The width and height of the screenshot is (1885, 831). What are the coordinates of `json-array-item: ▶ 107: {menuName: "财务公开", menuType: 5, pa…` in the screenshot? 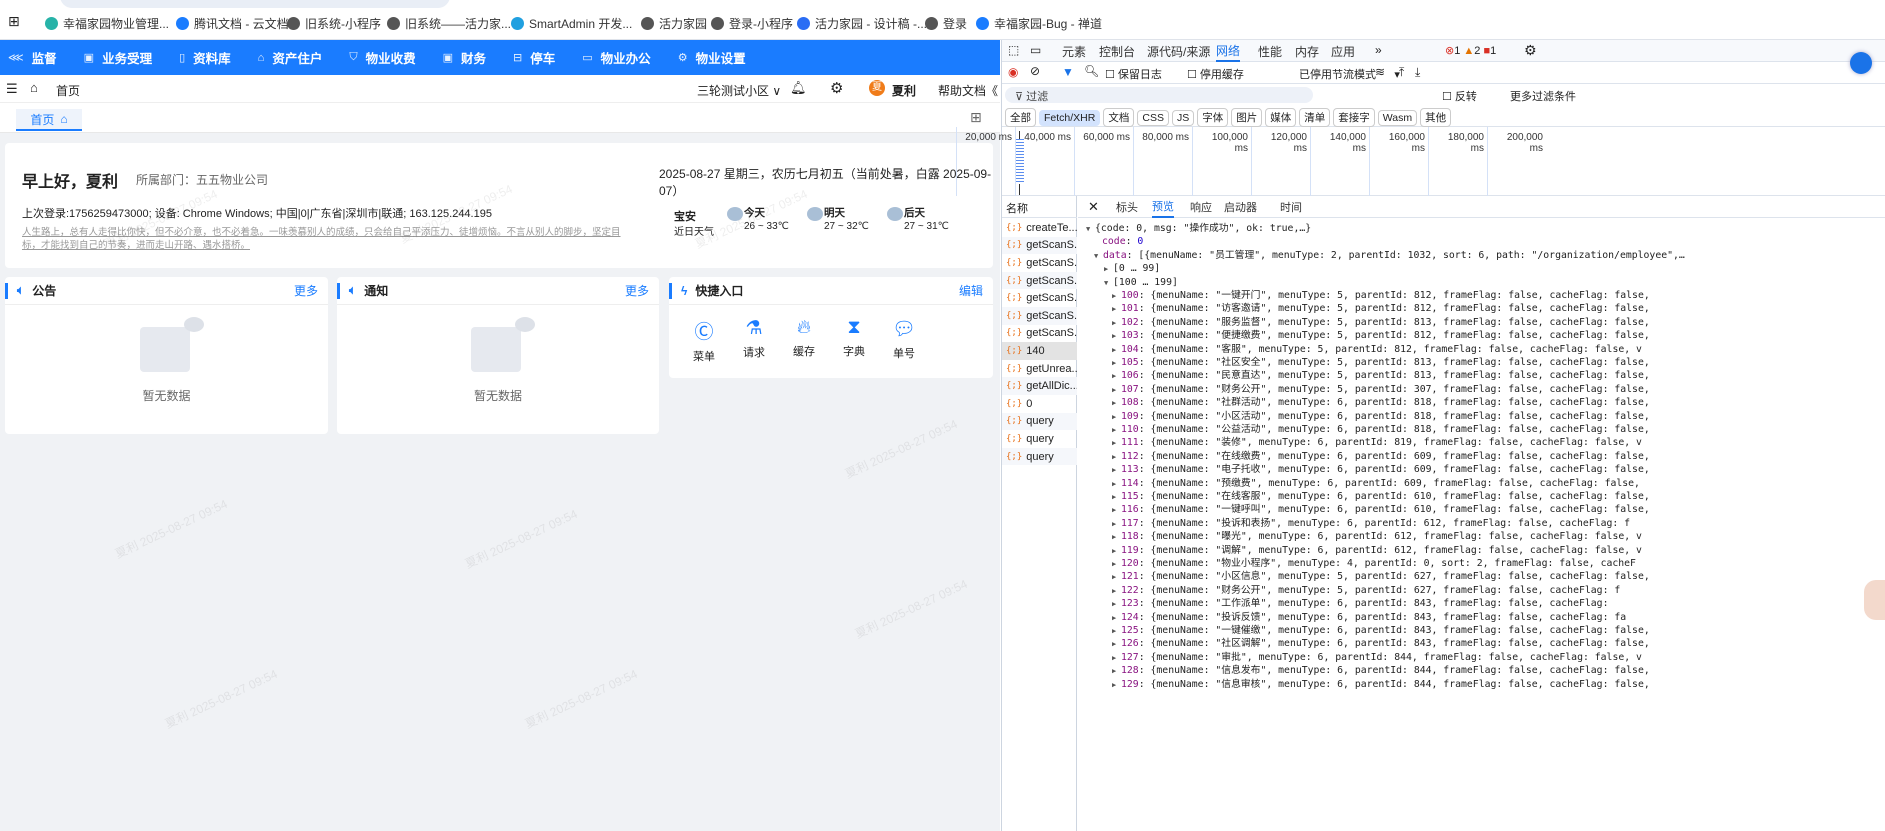 It's located at (1381, 389).